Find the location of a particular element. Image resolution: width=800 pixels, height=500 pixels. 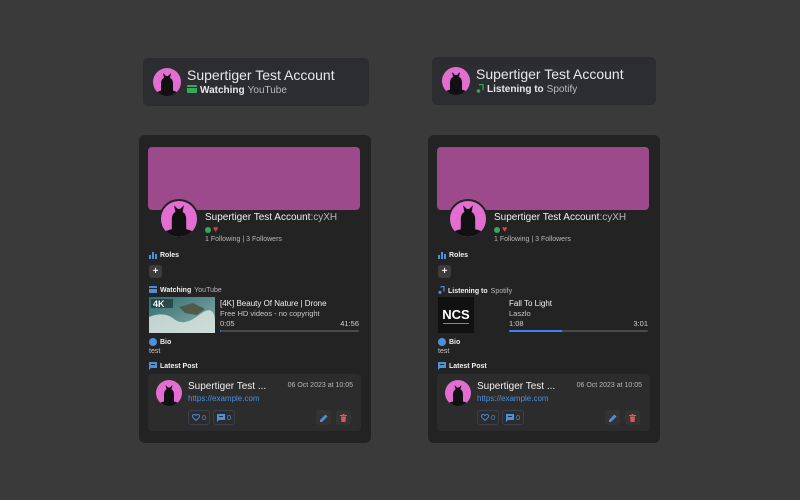

time-total: 41:56 is located at coordinates (349, 323).